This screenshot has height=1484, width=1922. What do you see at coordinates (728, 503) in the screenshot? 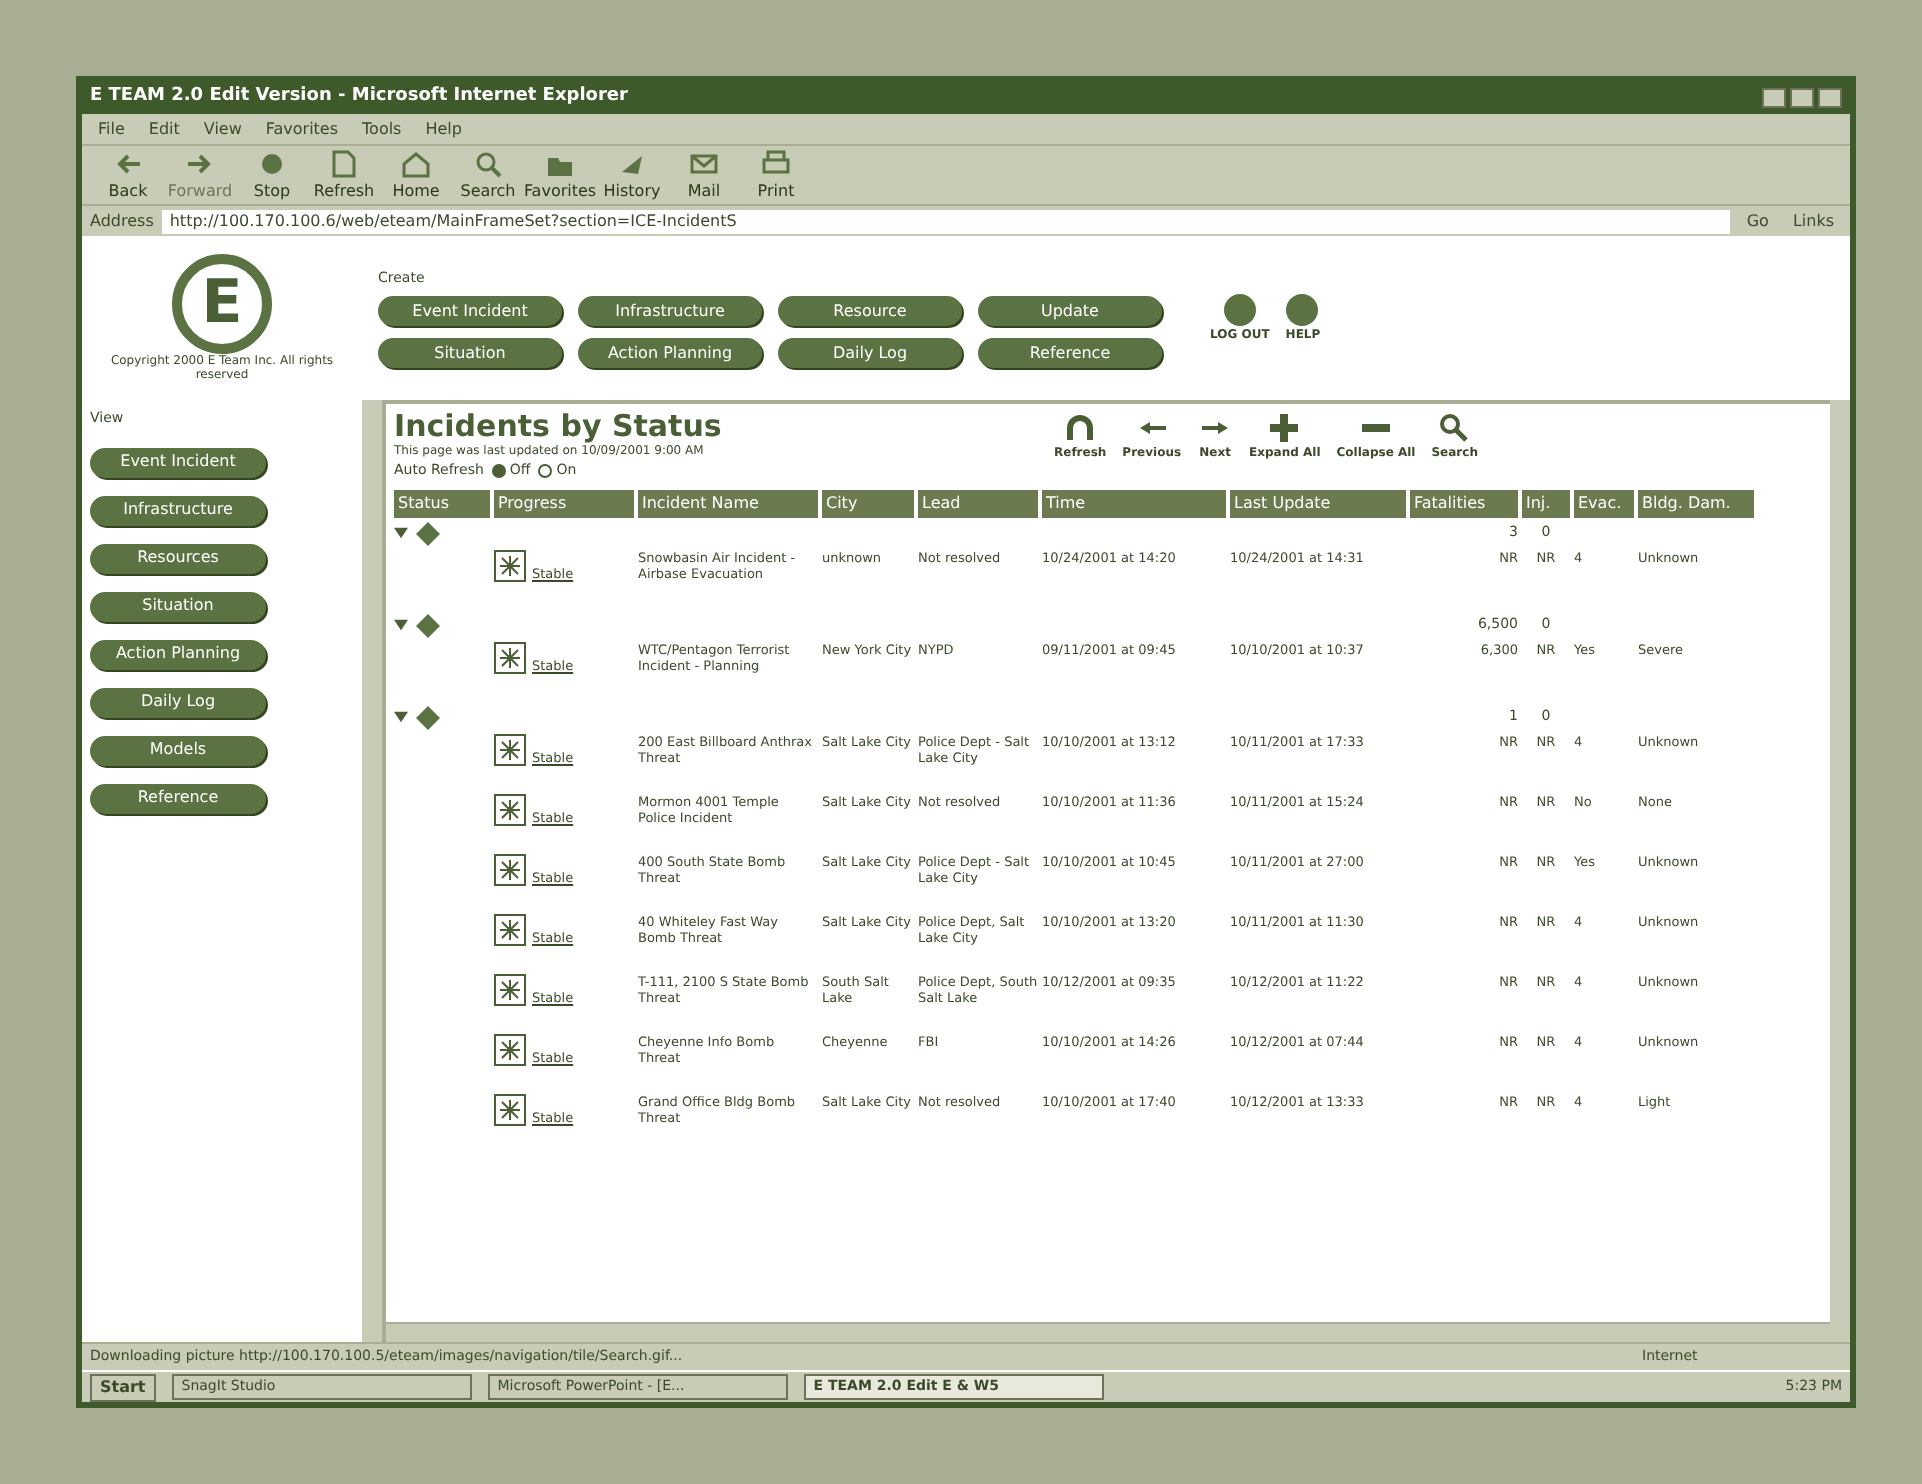
I see `column-header: Incident Name` at bounding box center [728, 503].